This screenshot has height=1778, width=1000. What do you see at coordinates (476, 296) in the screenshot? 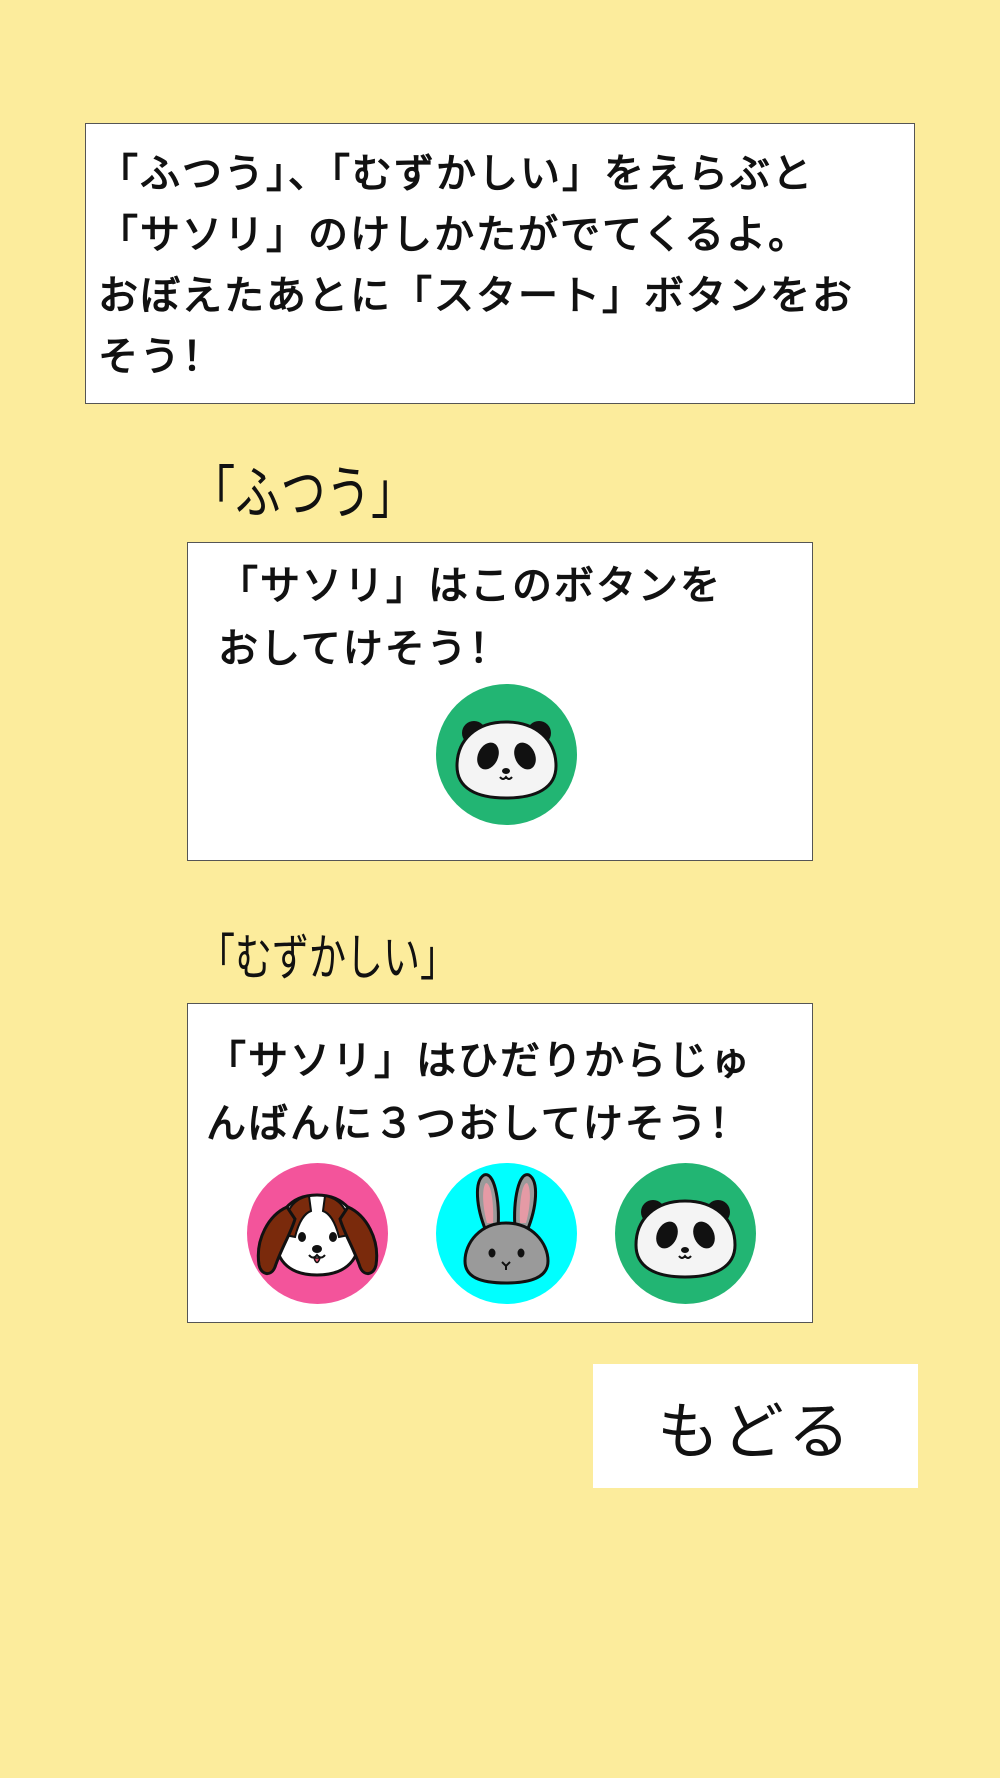
I see `instructions-line: おぼえたあとに「スタート」ボタンをお` at bounding box center [476, 296].